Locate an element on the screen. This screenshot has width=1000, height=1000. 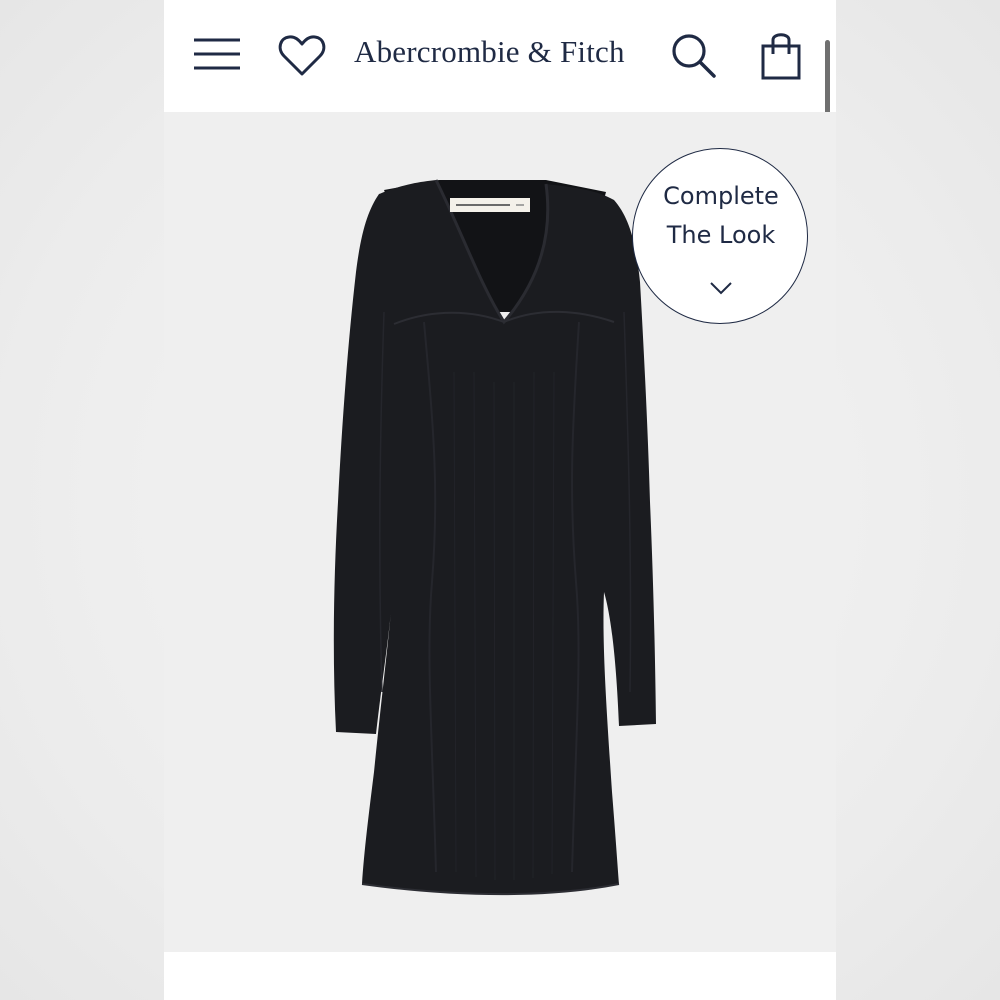
shopping-bag-icon is located at coordinates (782, 55).